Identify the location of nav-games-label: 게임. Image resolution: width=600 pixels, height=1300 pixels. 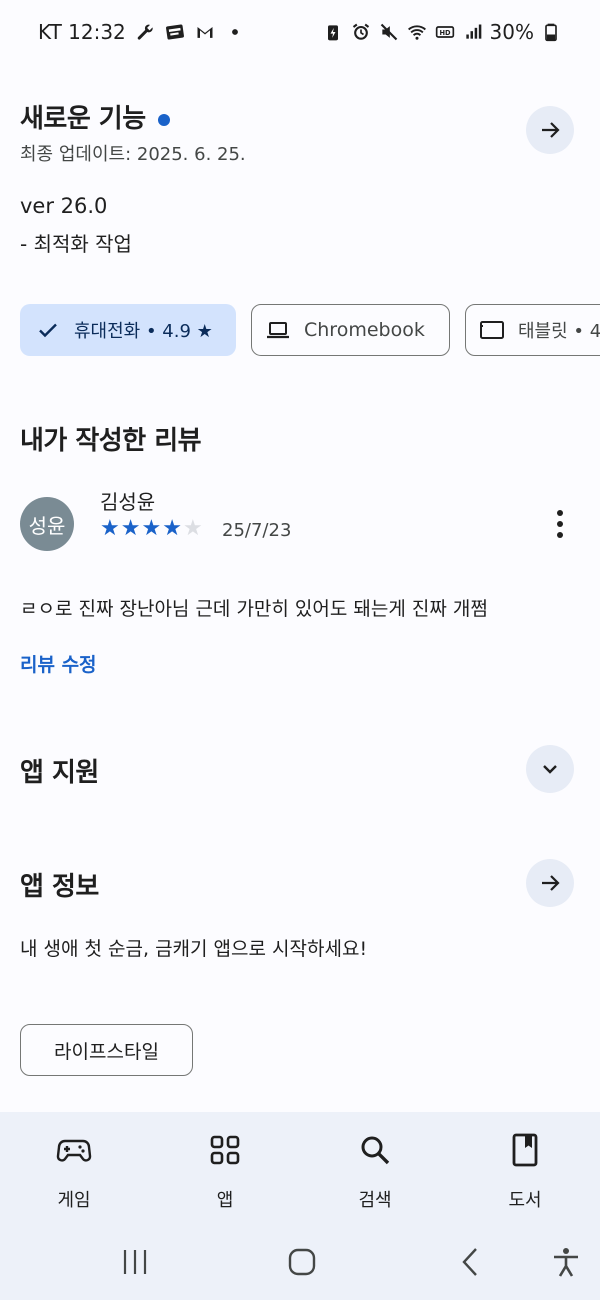
(74, 1200).